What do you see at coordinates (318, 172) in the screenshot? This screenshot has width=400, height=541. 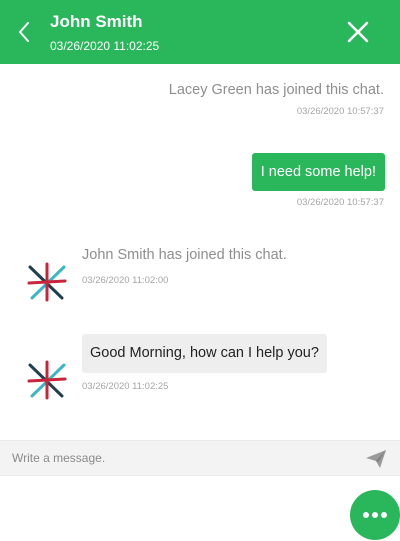 I see `outgoing-message-bubble: I need some help!` at bounding box center [318, 172].